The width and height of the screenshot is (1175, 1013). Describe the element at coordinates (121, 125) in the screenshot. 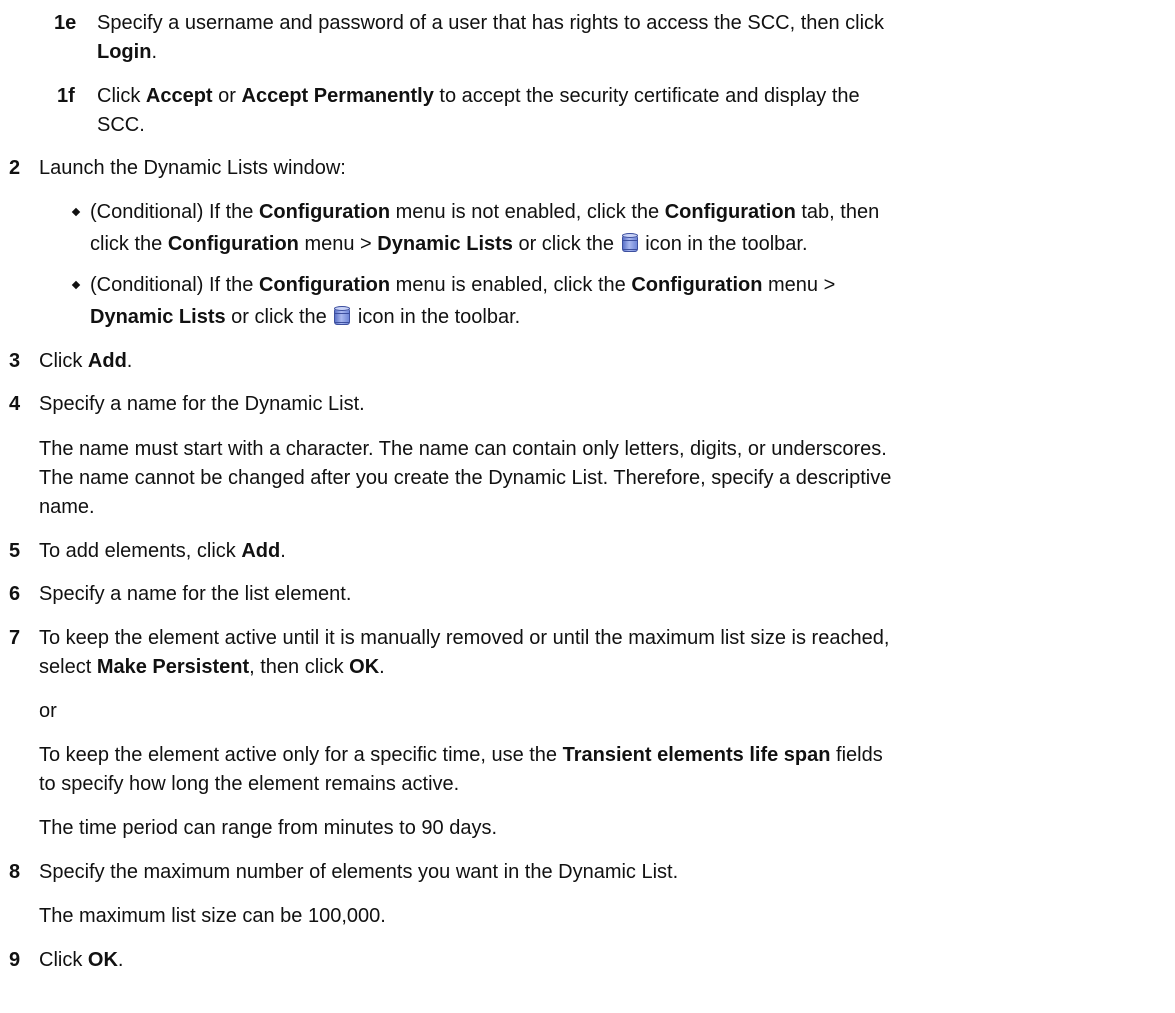

I see `step-1f-line-2: SCC.` at that location.